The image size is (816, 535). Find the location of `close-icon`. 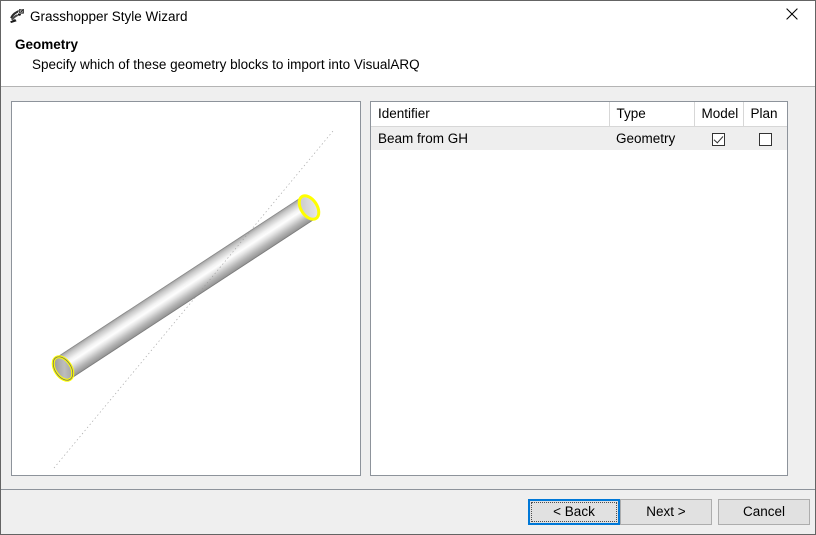

close-icon is located at coordinates (792, 16).